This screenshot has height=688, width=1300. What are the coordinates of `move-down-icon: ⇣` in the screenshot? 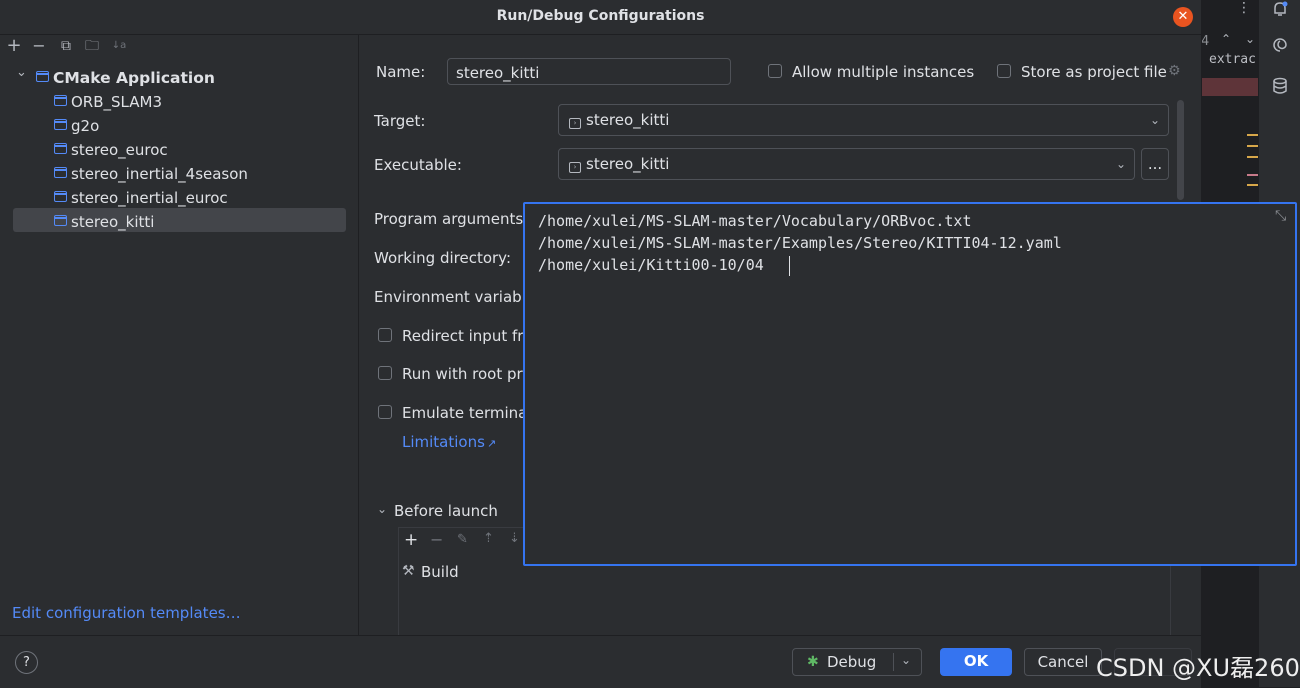 It's located at (514, 538).